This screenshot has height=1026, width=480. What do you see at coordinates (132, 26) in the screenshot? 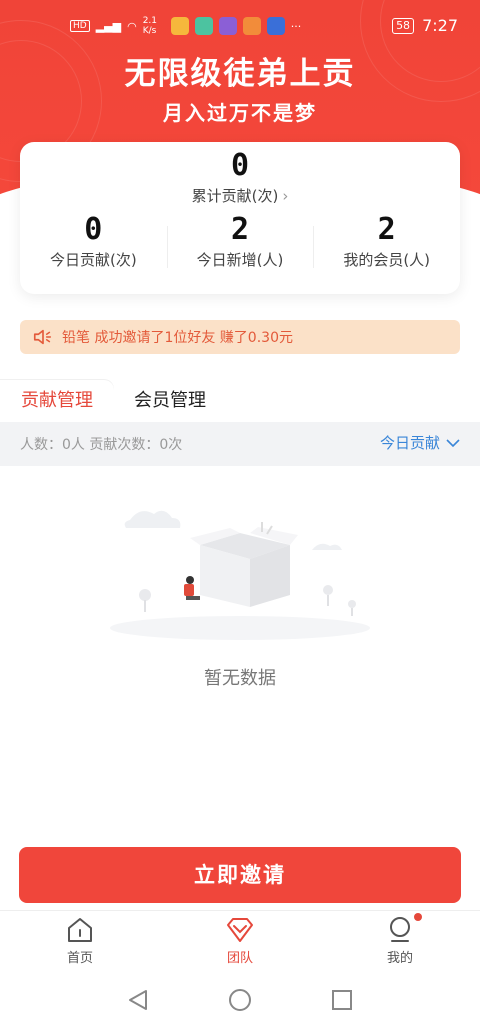
I see `wifi-icon: ◠` at bounding box center [132, 26].